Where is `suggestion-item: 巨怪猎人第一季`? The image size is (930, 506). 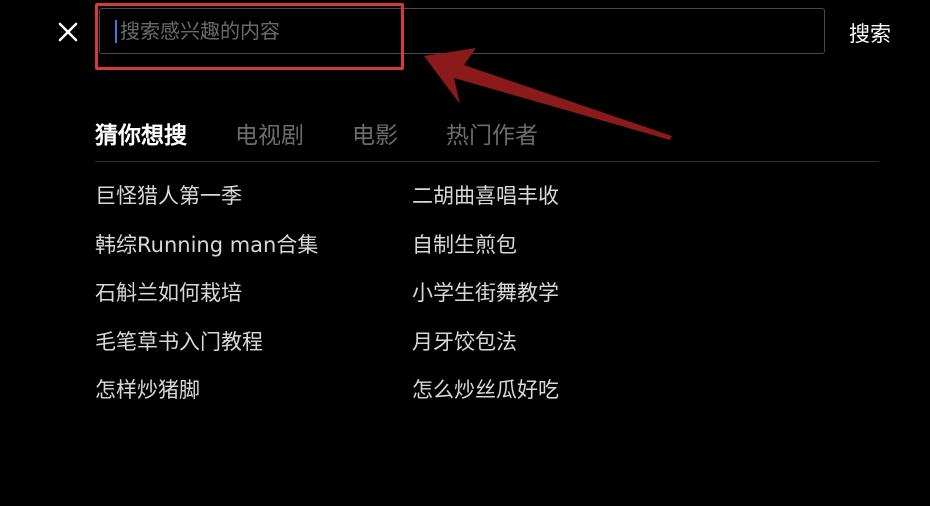
suggestion-item: 巨怪猎人第一季 is located at coordinates (206, 204).